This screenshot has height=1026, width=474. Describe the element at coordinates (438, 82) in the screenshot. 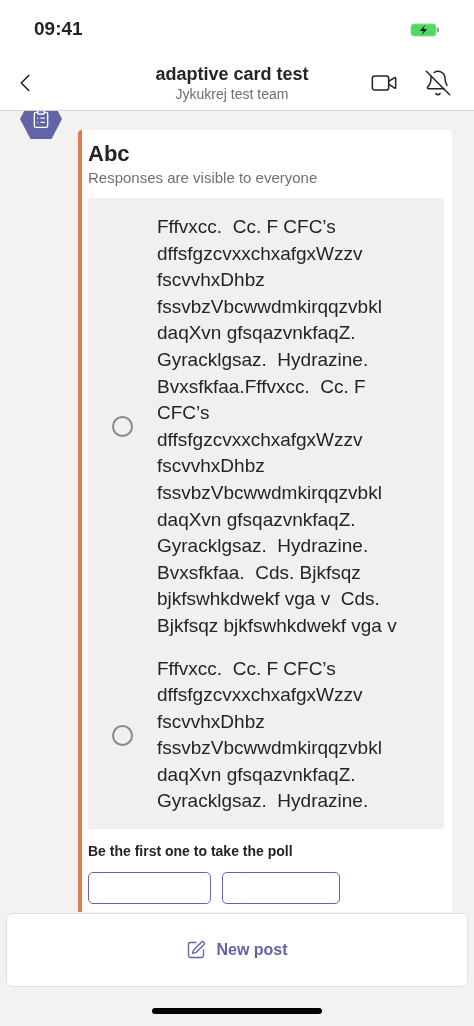

I see `bell-off-icon` at that location.